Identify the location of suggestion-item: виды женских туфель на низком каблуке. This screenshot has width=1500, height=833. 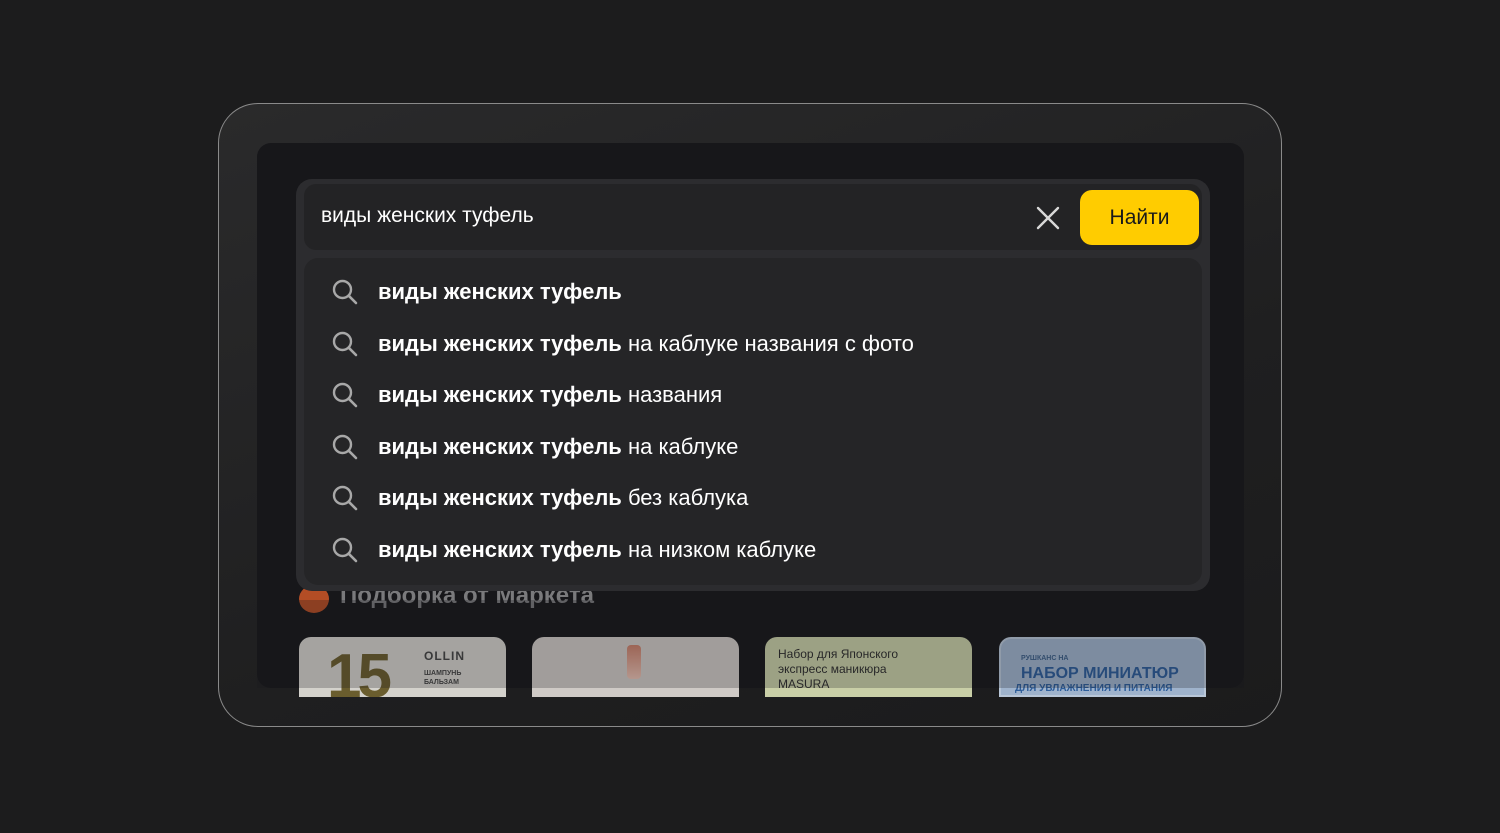
(753, 550).